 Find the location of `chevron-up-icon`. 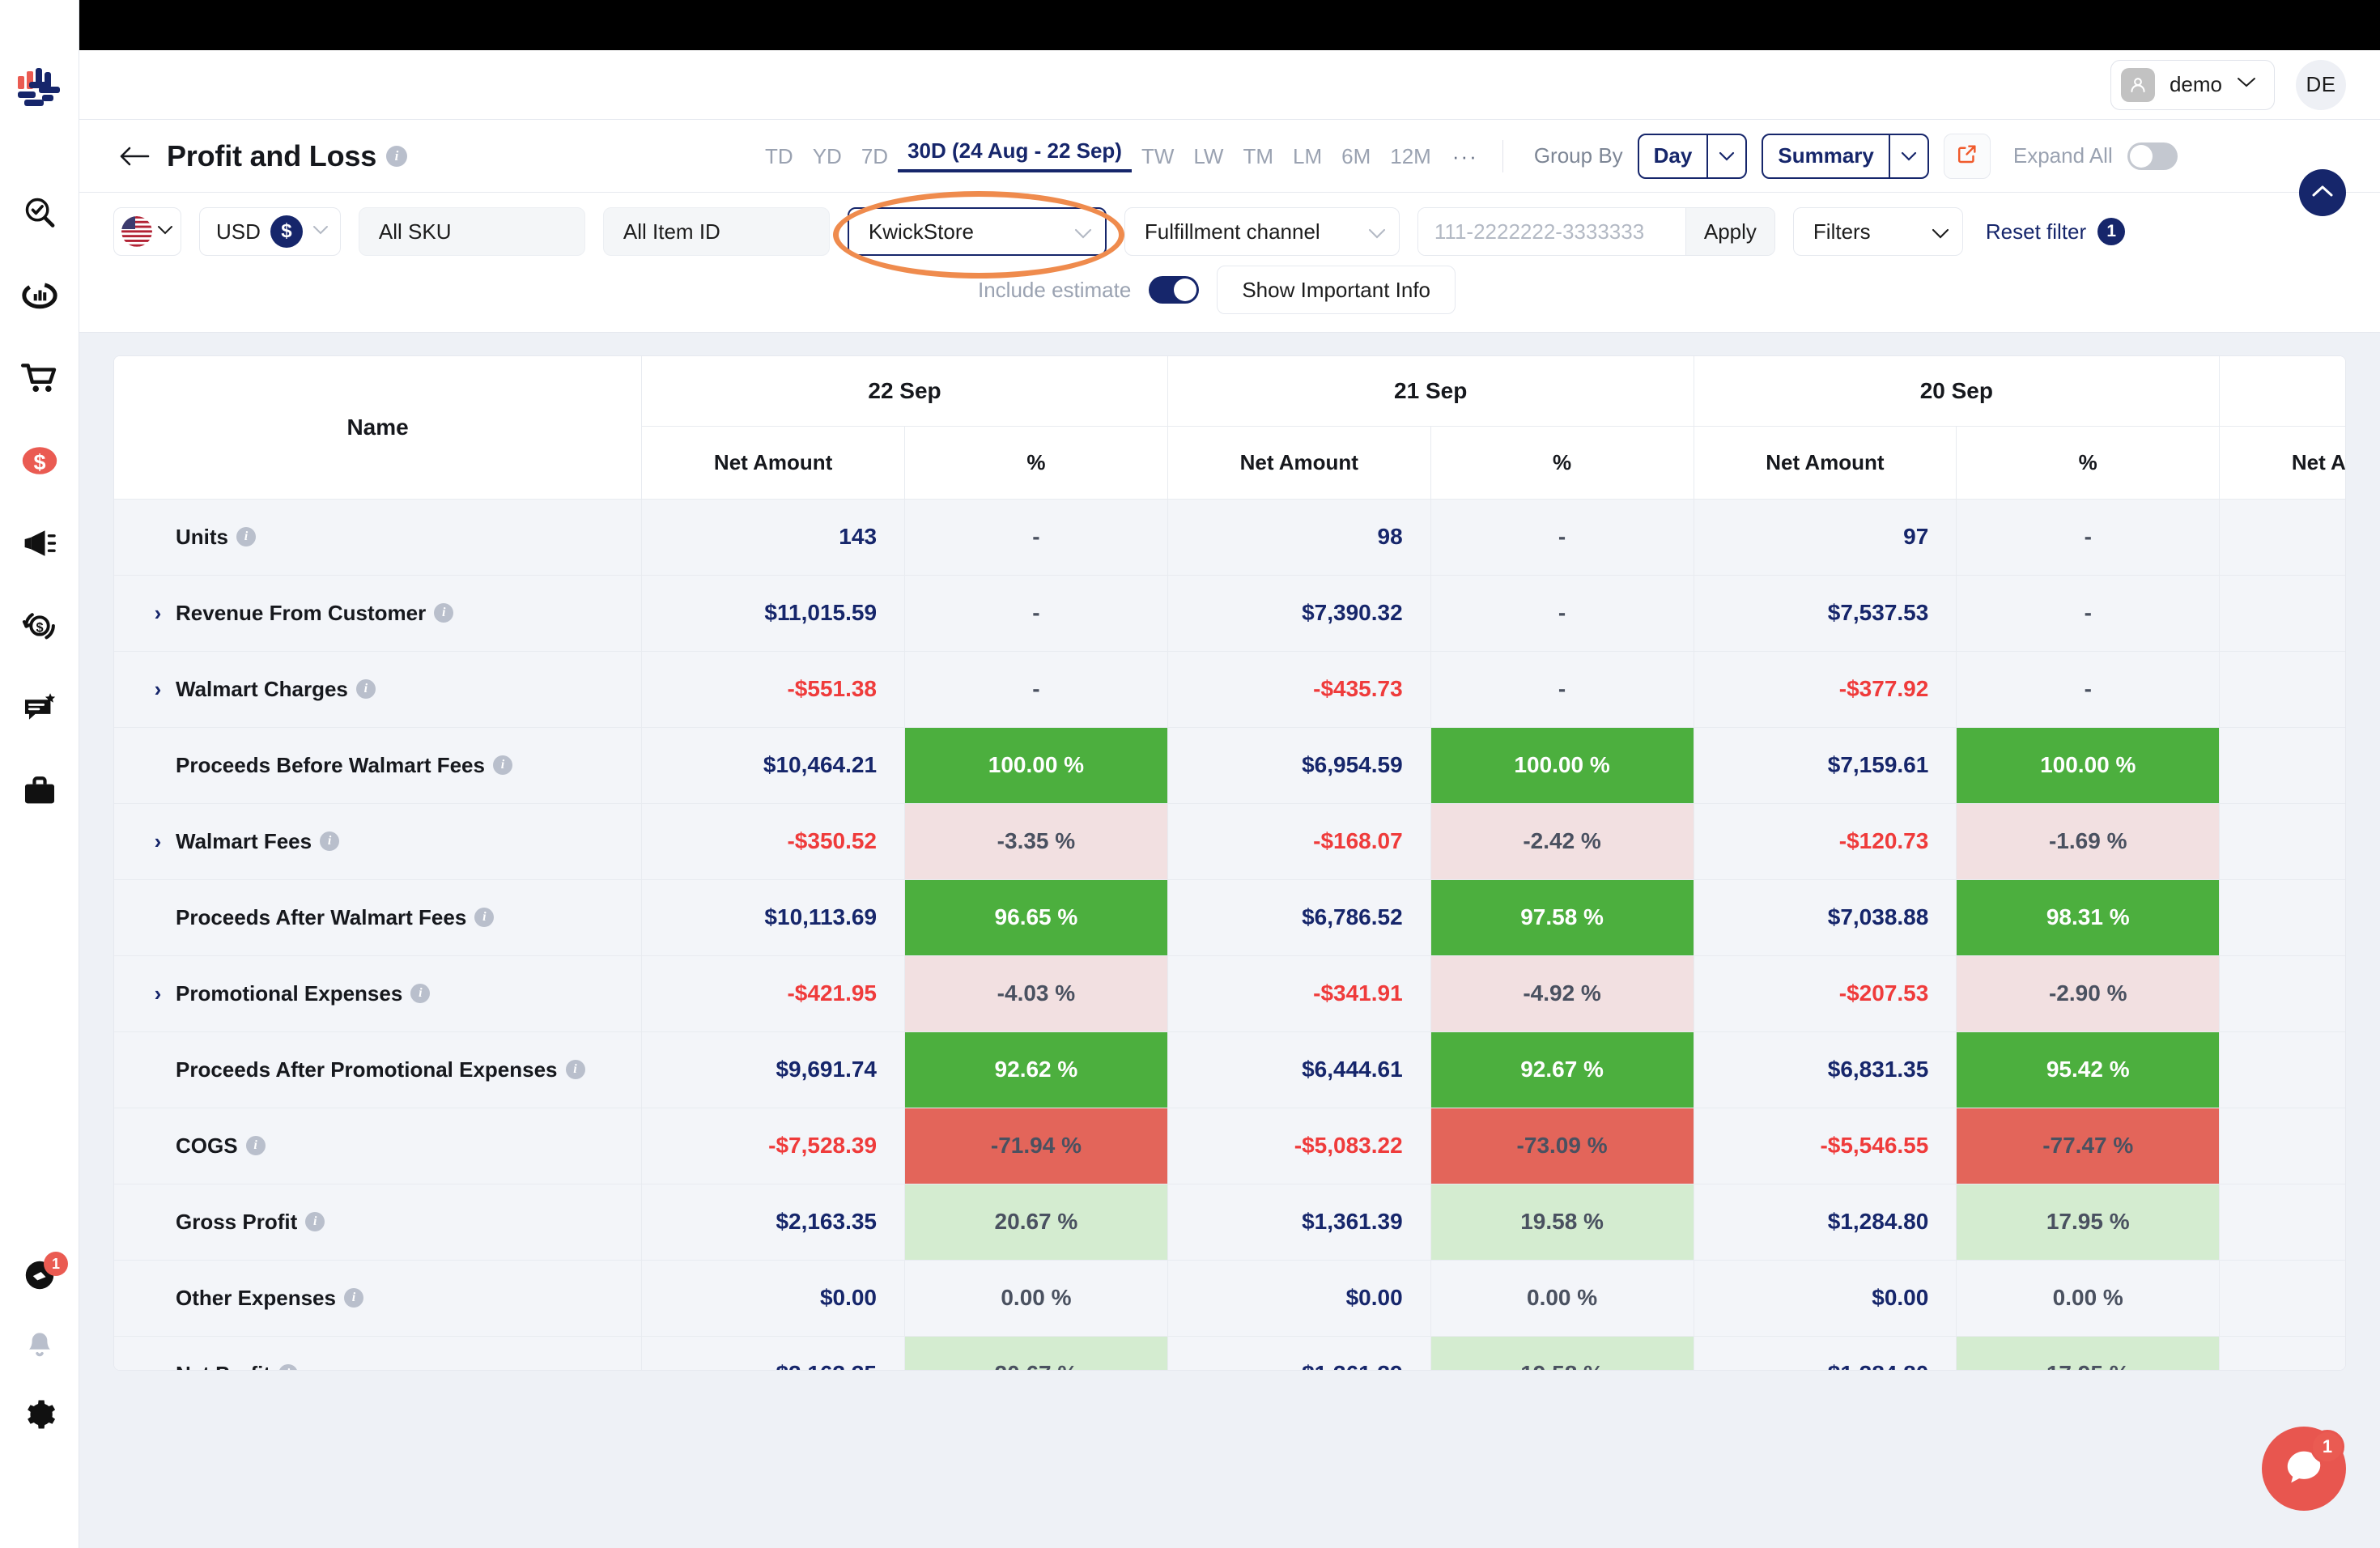

chevron-up-icon is located at coordinates (2322, 193).